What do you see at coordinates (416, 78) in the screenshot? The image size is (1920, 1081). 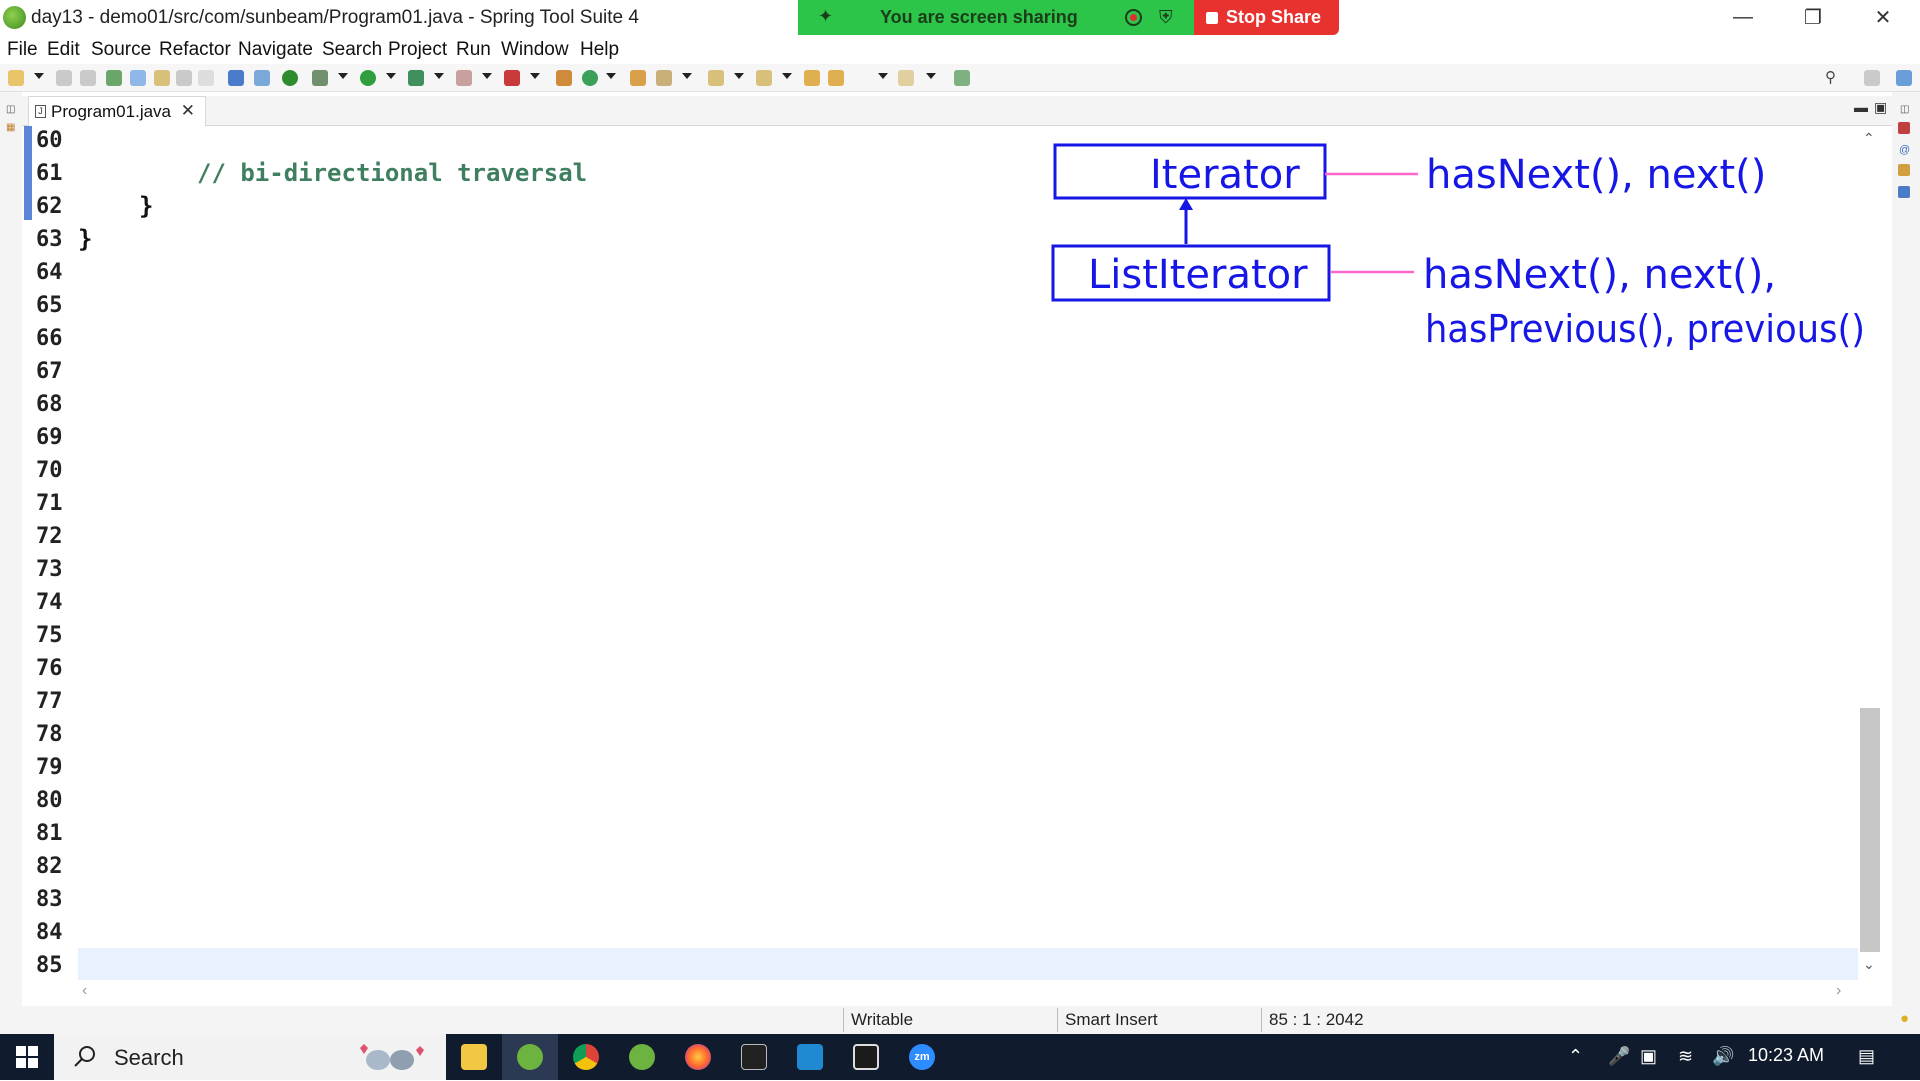 I see `coverage-icon` at bounding box center [416, 78].